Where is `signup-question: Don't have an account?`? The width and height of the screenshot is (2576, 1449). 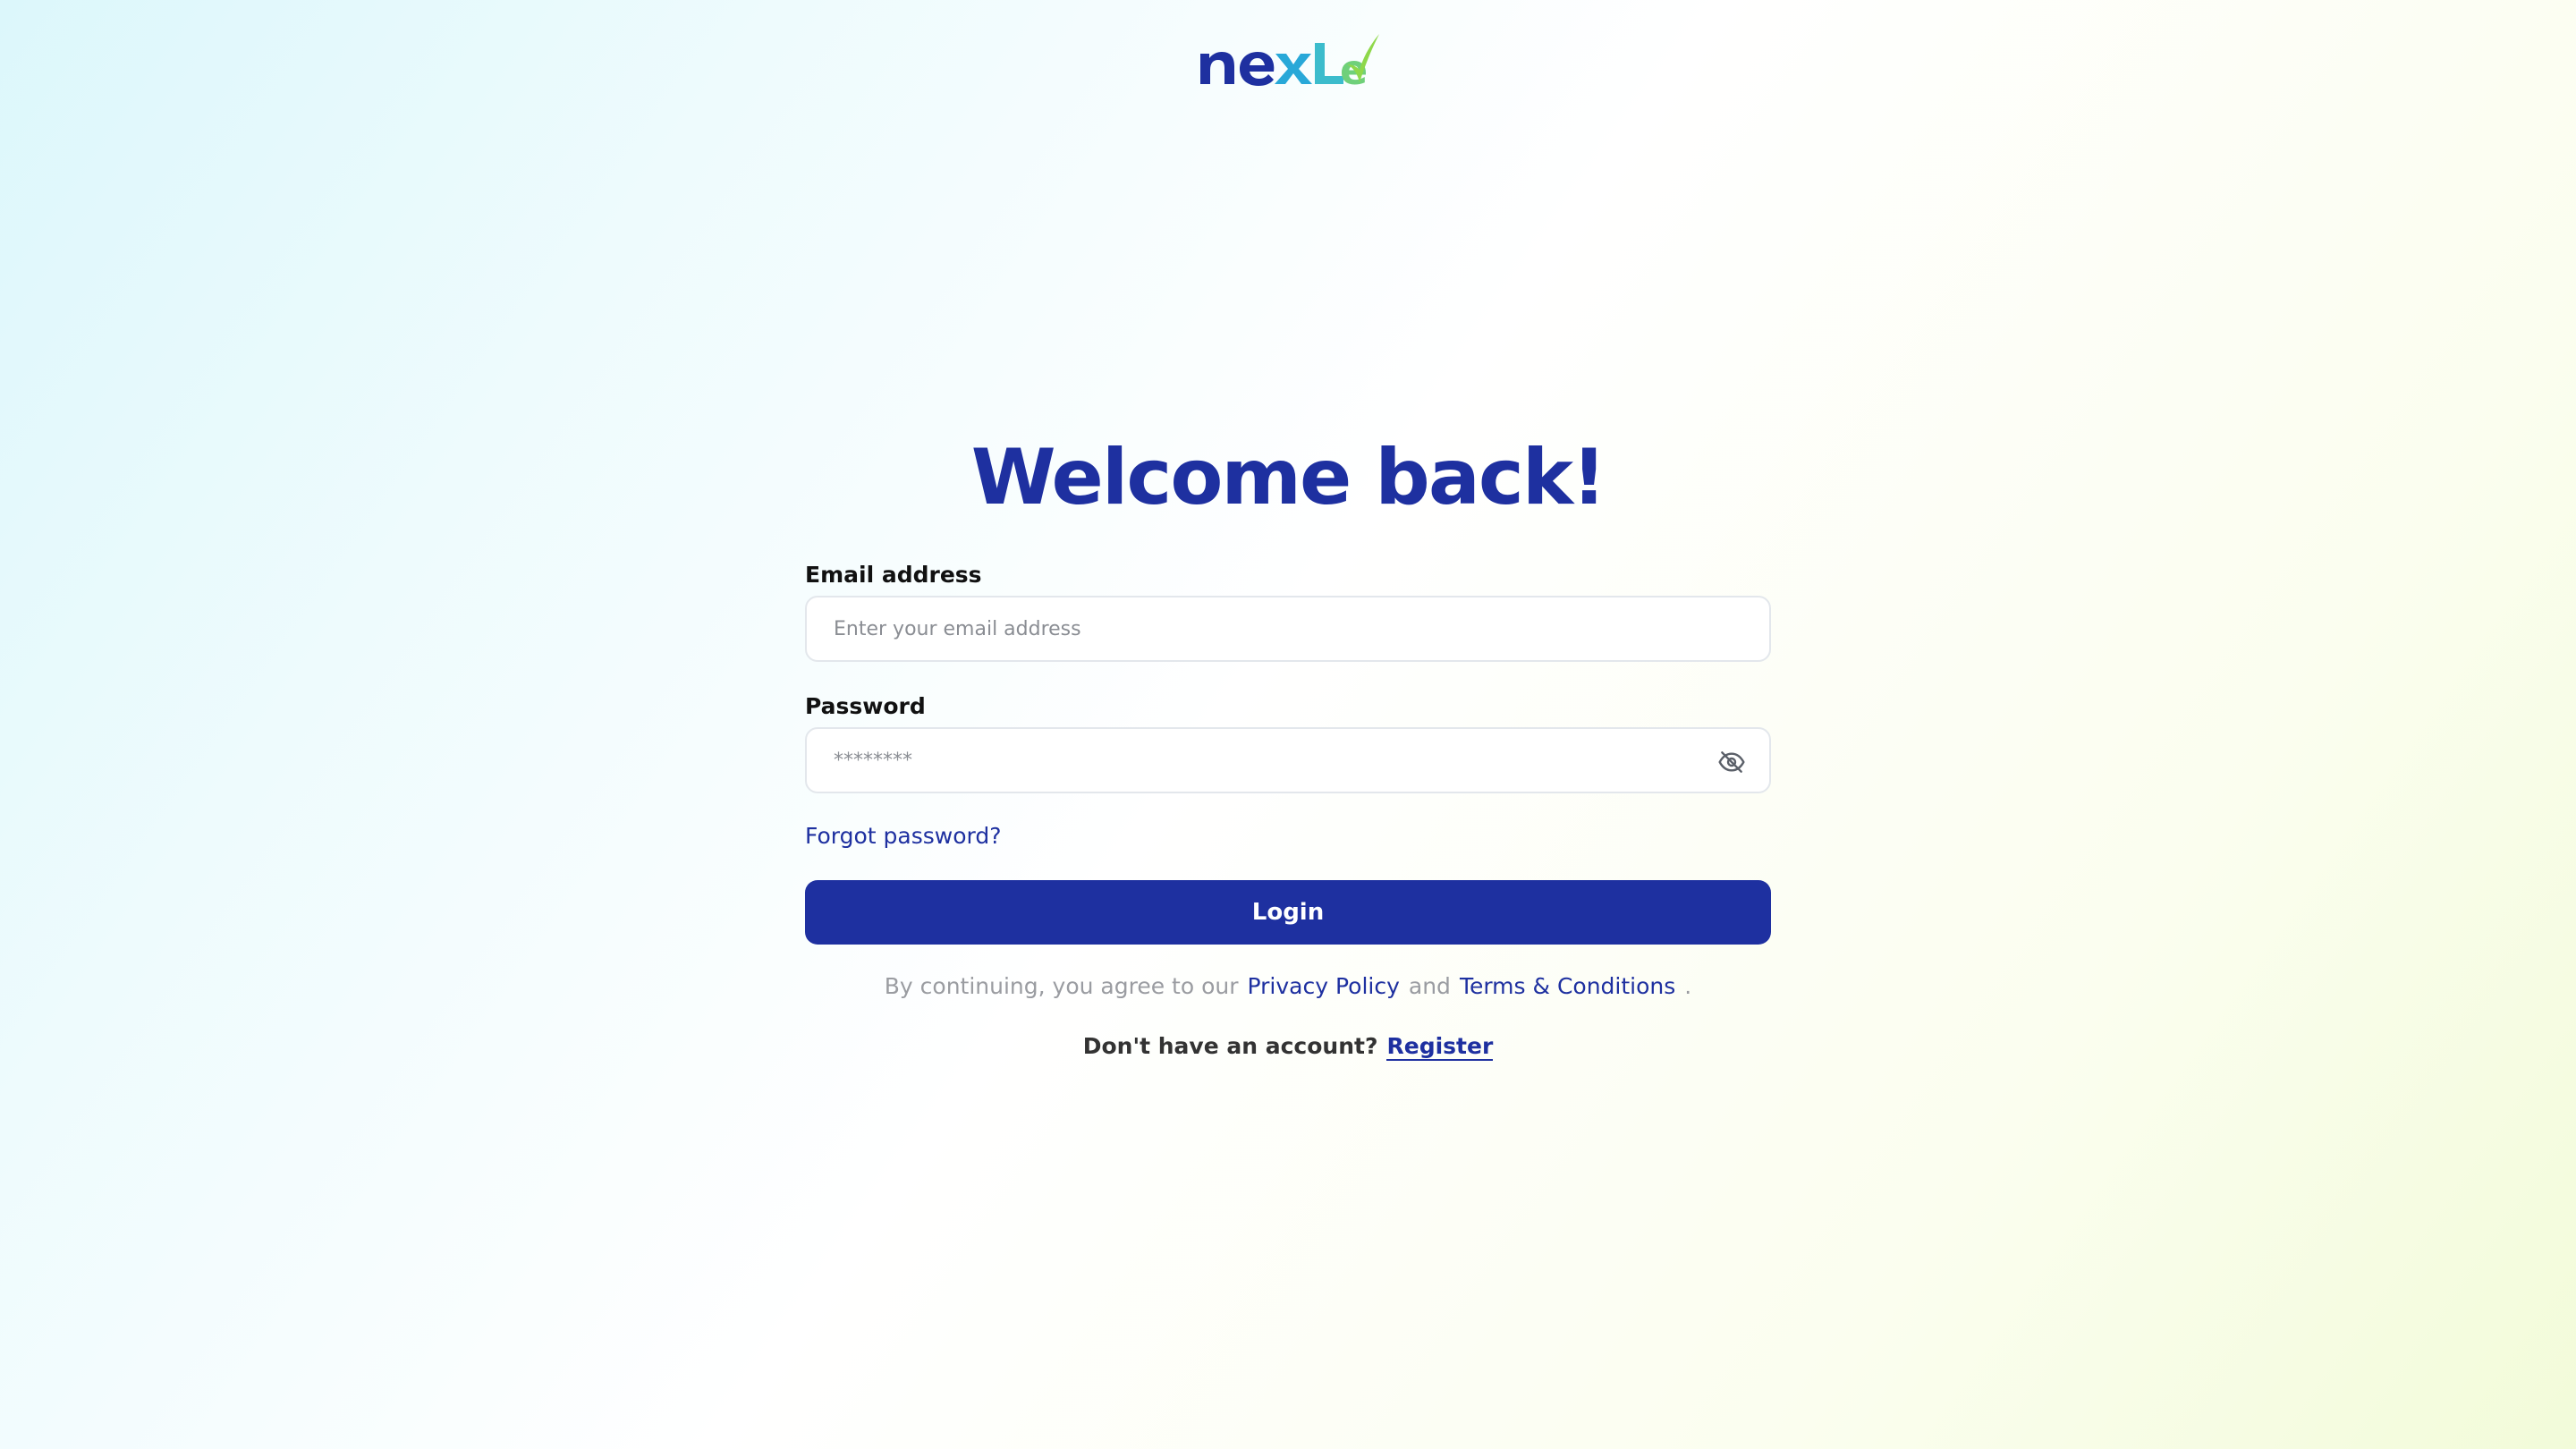
signup-question: Don't have an account? is located at coordinates (1230, 1046).